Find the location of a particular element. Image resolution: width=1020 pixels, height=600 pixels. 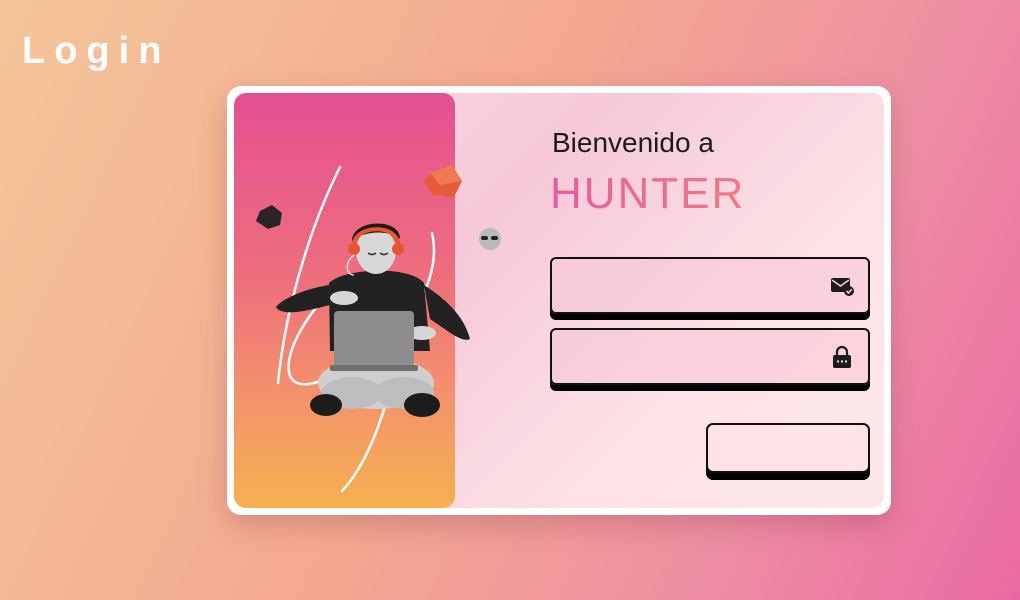

dark-cube-icon is located at coordinates (269, 217).